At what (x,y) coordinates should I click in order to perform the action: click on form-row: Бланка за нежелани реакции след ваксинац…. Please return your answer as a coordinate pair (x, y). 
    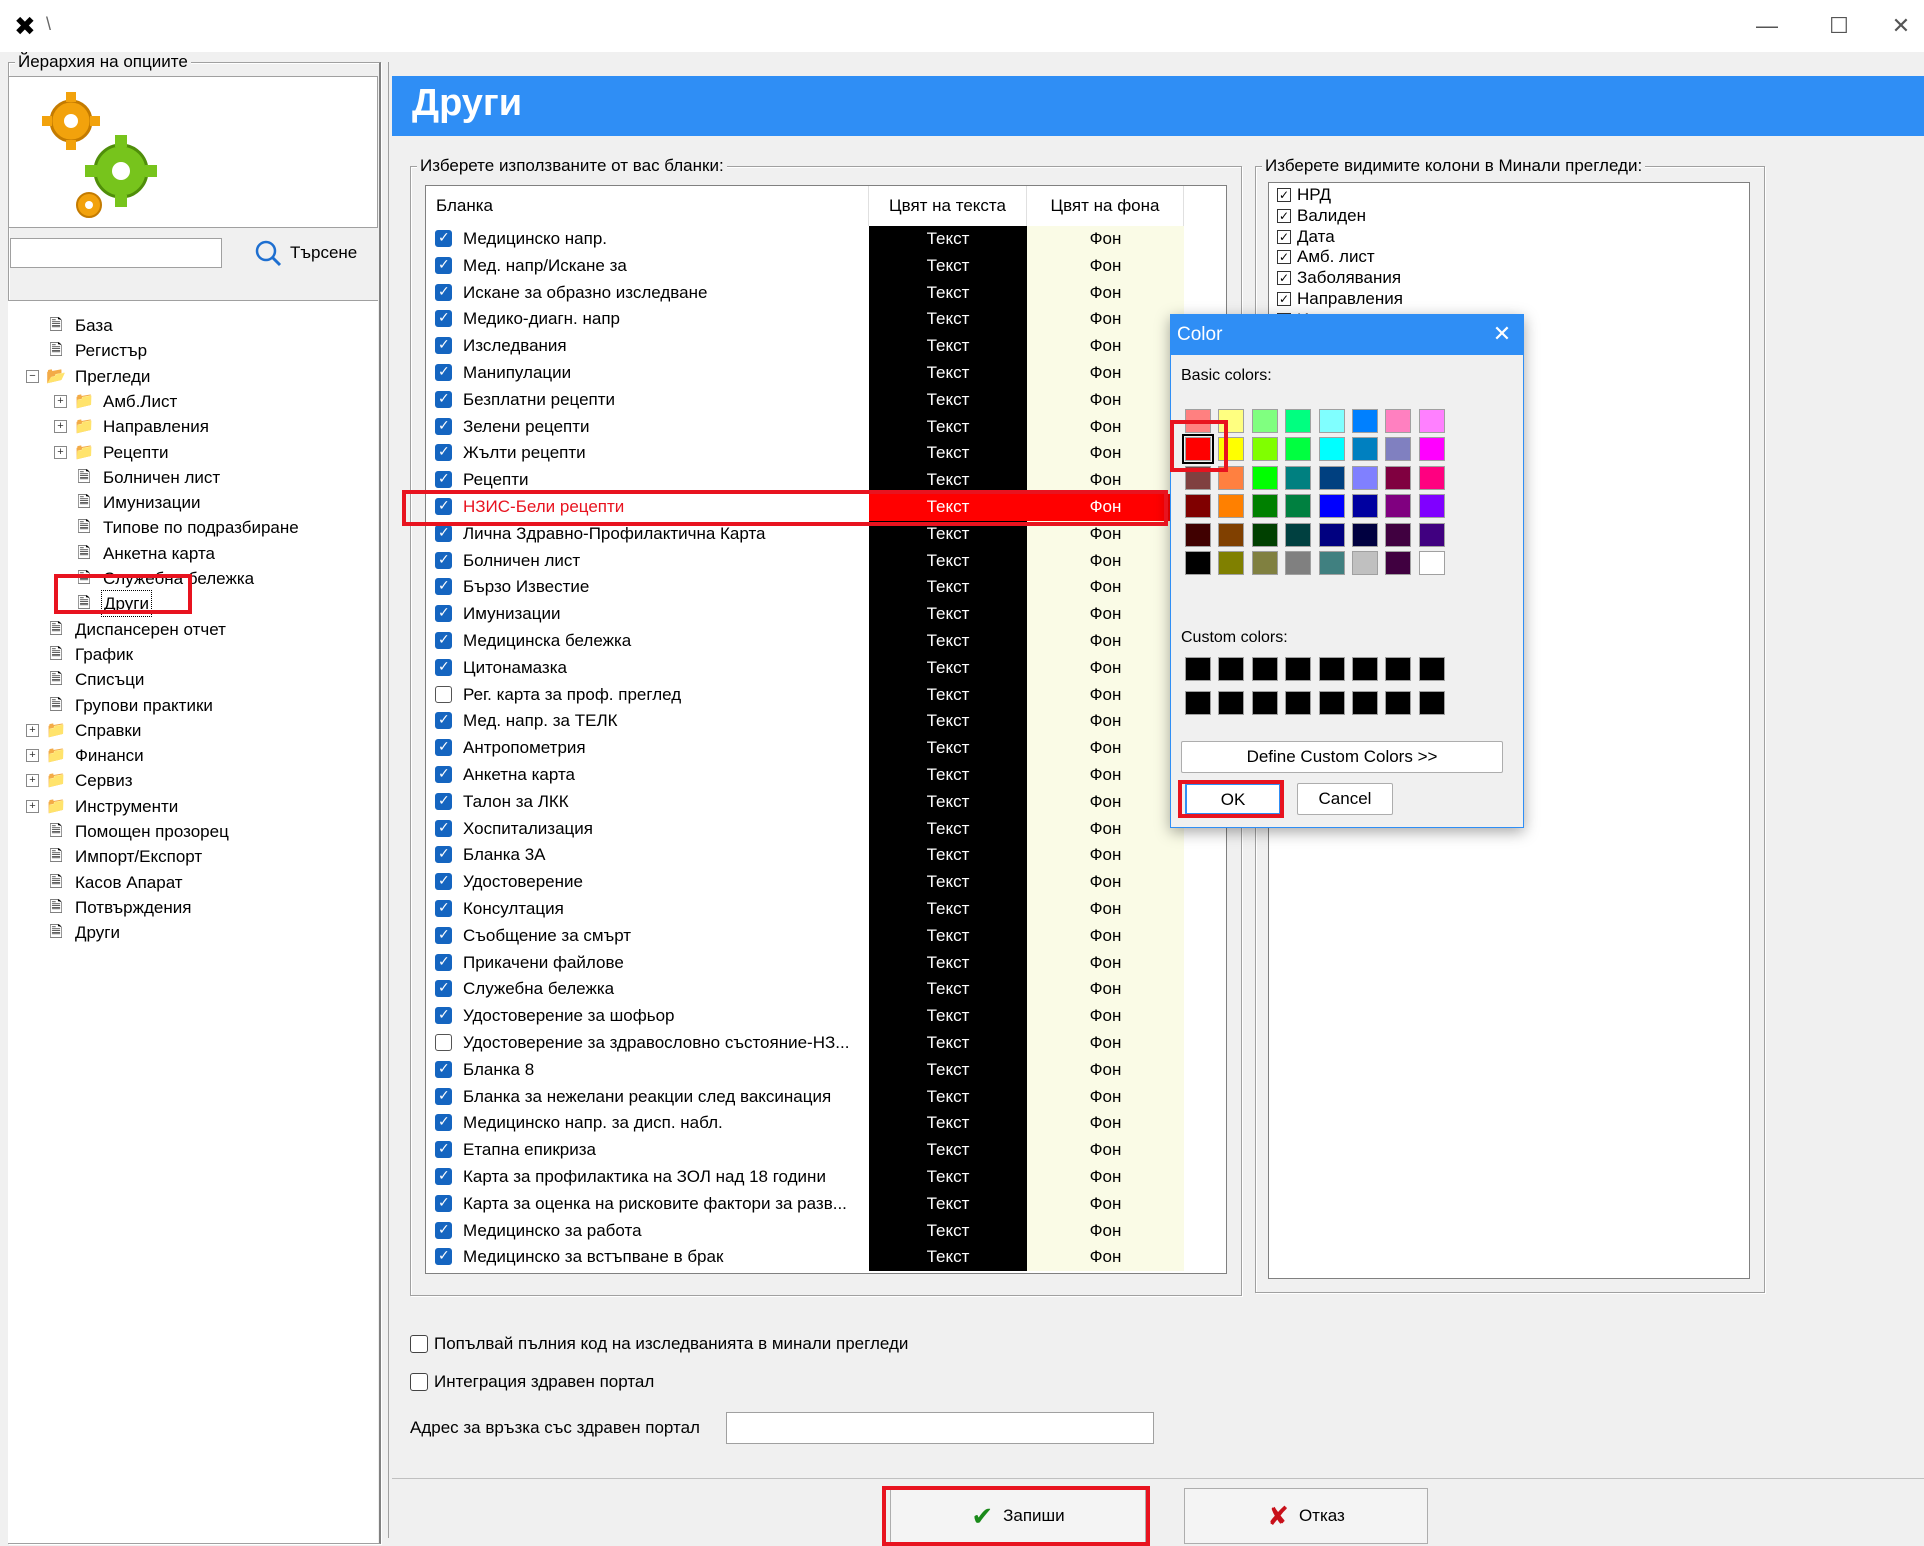
    Looking at the image, I should click on (805, 1097).